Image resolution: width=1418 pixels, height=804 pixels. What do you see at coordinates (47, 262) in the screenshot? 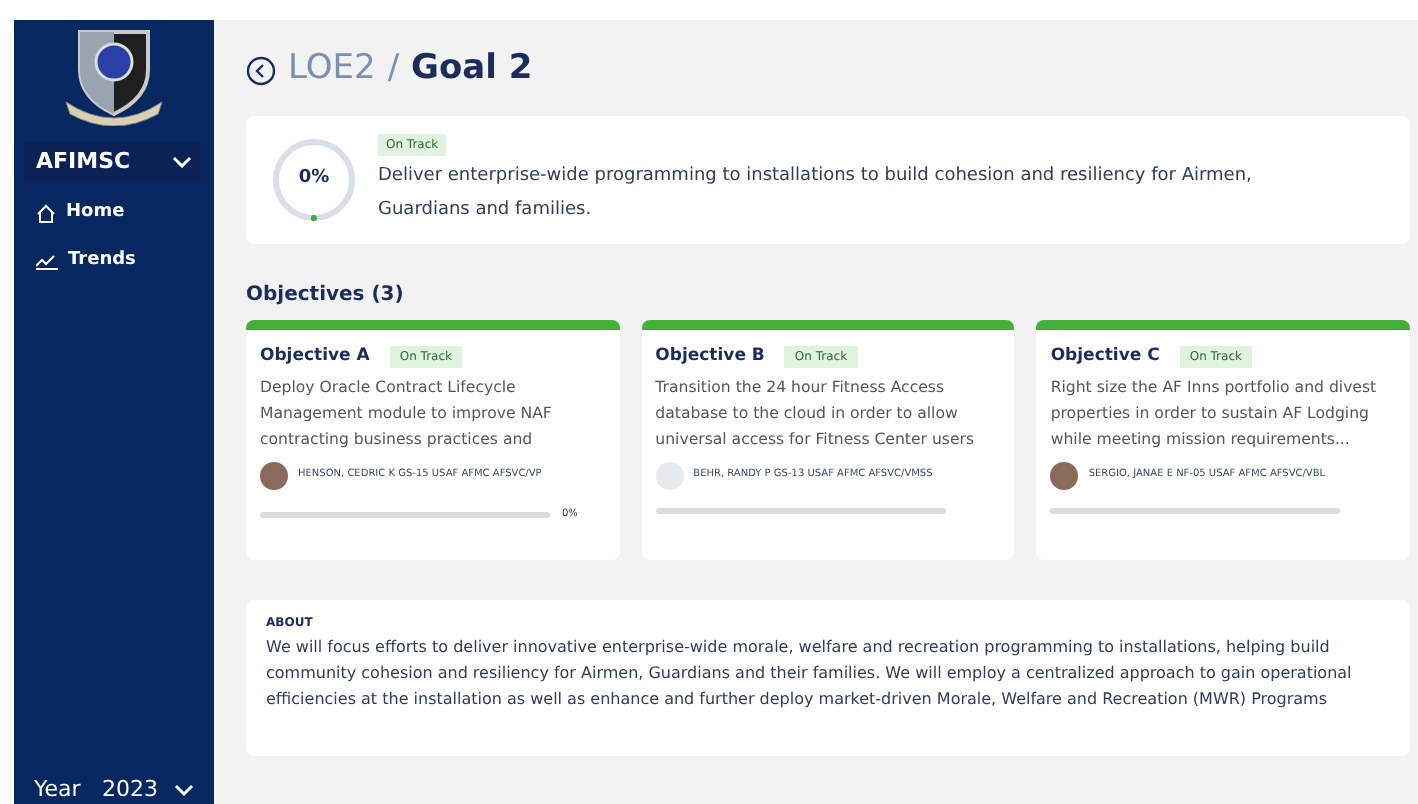
I see `trend-line-icon` at bounding box center [47, 262].